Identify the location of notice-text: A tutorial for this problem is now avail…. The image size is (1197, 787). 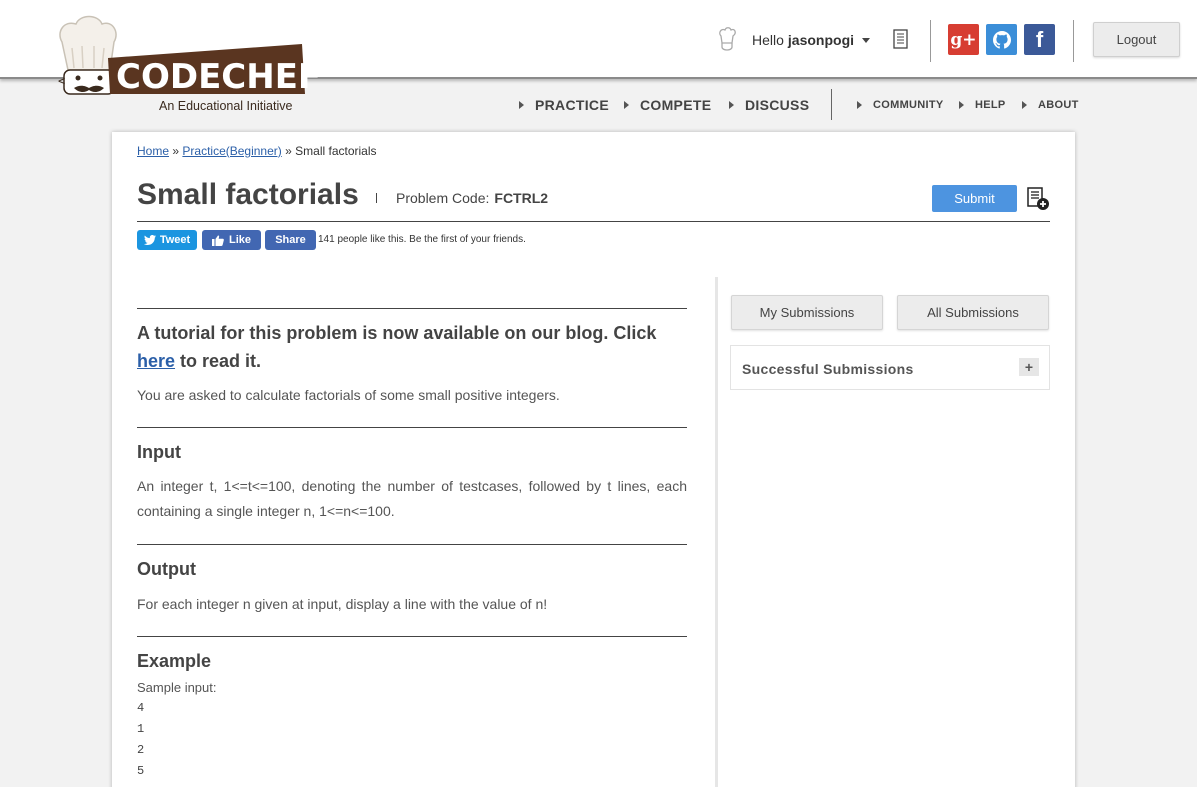
(397, 333).